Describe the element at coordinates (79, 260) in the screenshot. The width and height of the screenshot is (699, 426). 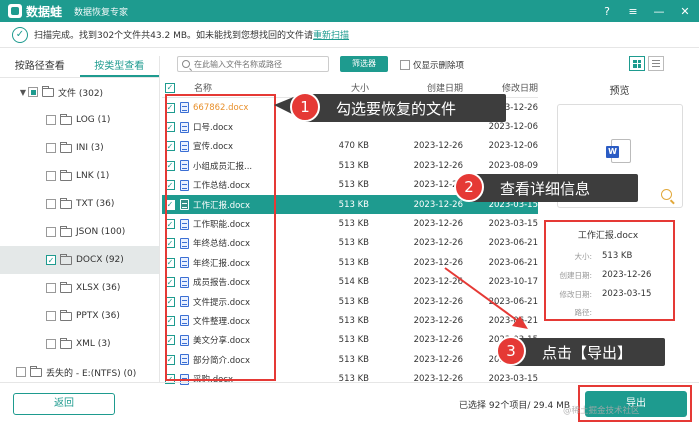
I see `tree-item: ✓ DOCX (92)` at that location.